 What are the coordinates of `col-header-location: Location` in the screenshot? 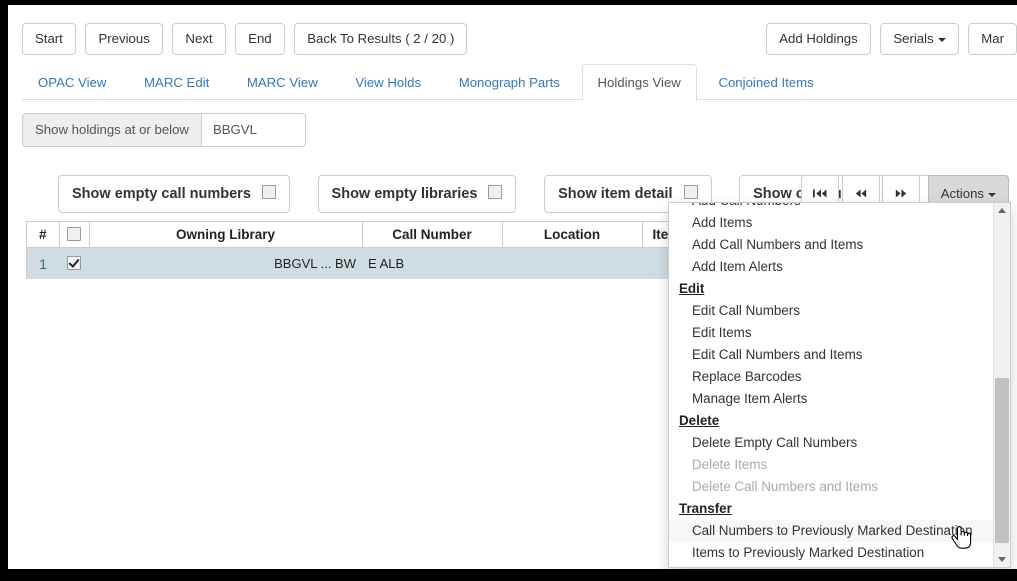 It's located at (572, 235).